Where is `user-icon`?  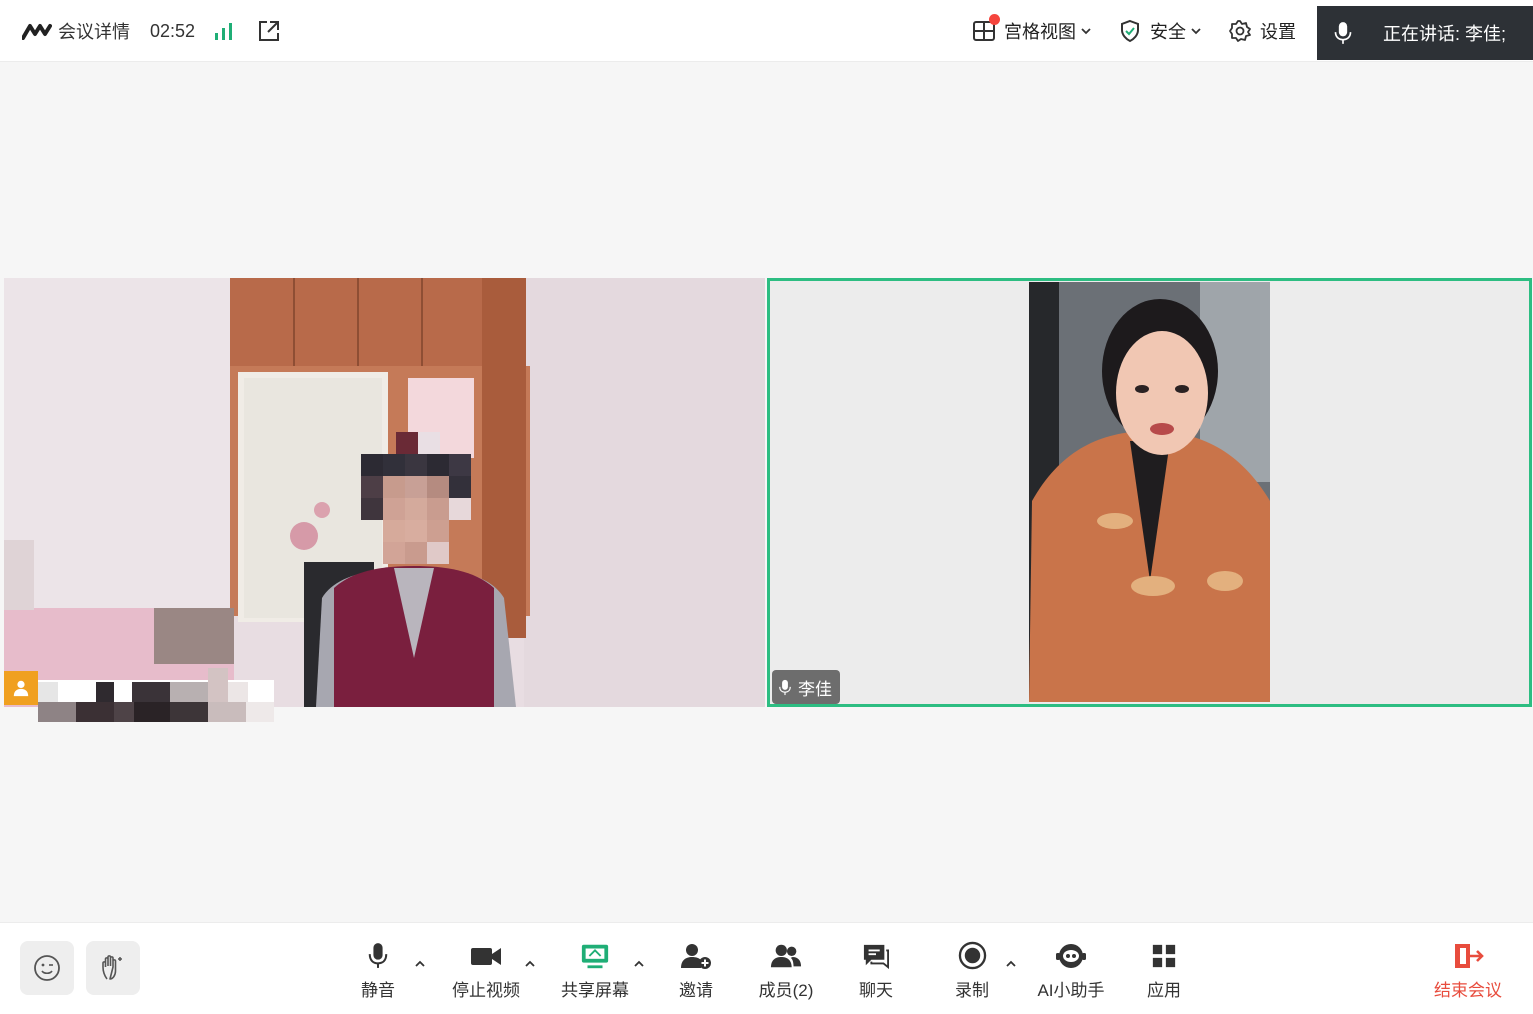 user-icon is located at coordinates (21, 688).